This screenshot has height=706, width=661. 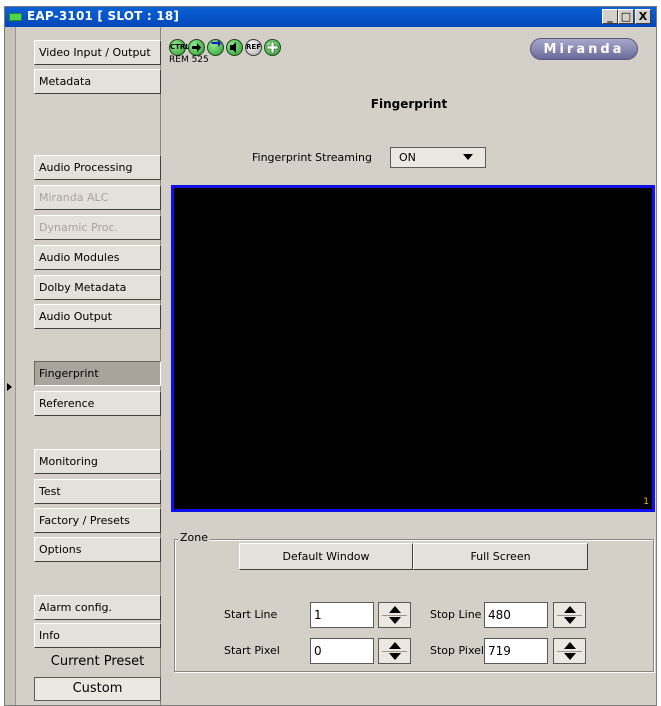 What do you see at coordinates (15, 17) in the screenshot?
I see `status-indicator-icon` at bounding box center [15, 17].